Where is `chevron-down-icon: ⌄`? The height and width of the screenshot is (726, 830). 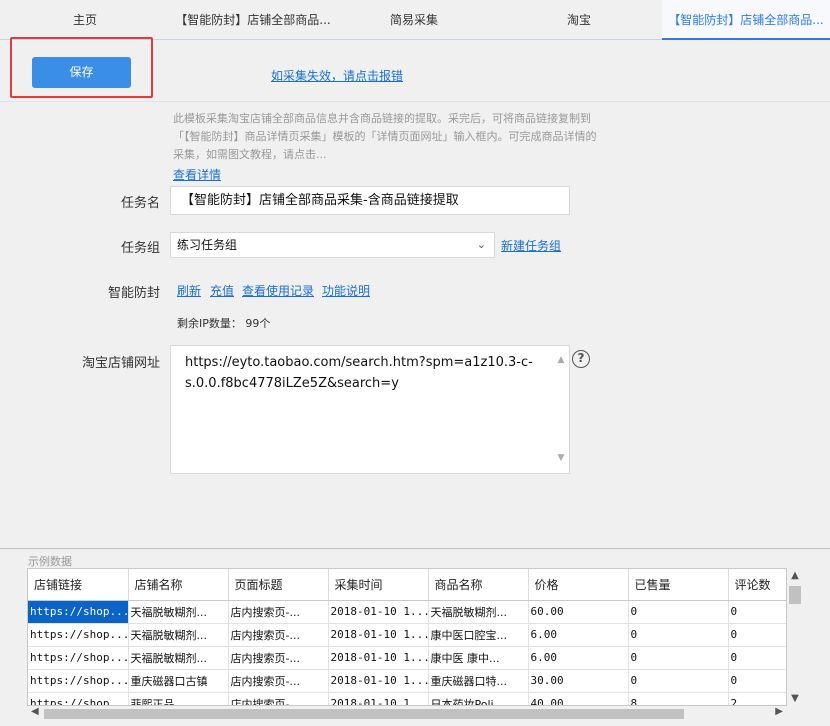
chevron-down-icon: ⌄ is located at coordinates (481, 244).